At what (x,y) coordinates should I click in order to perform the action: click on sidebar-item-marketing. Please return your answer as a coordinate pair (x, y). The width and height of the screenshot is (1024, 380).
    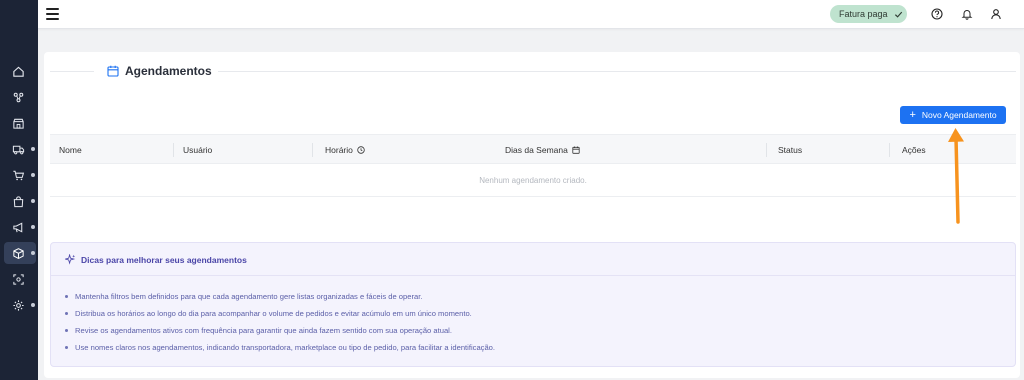
    Looking at the image, I should click on (20, 227).